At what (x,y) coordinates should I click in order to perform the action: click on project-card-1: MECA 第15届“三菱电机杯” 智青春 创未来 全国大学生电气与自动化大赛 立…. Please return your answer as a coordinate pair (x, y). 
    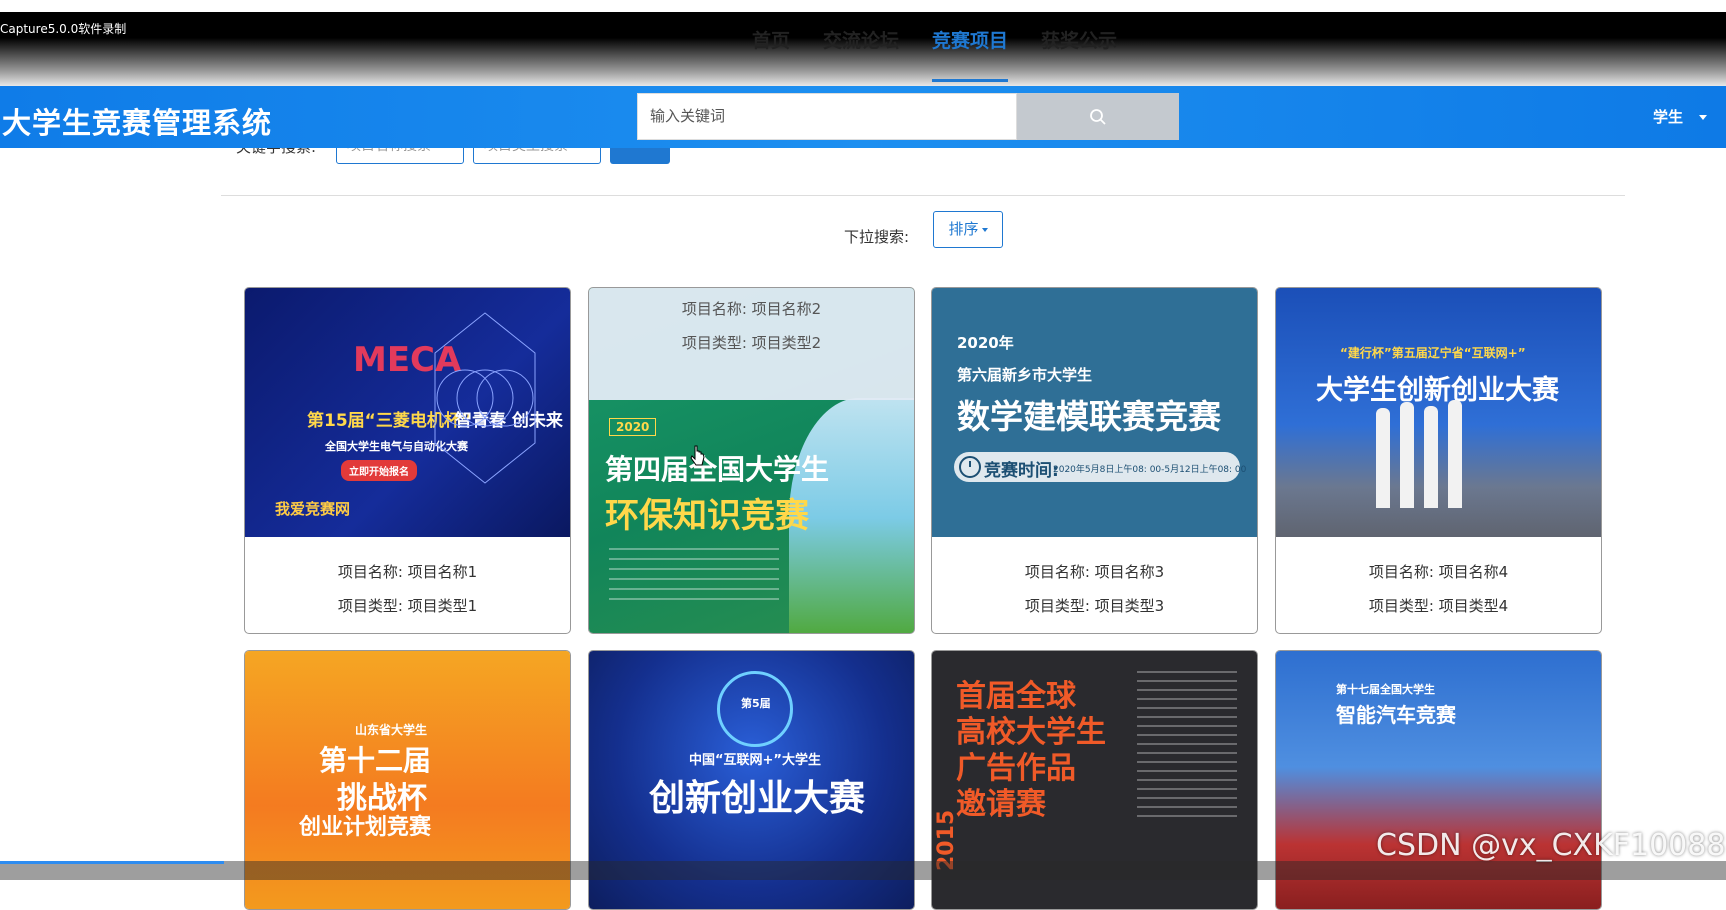
    Looking at the image, I should click on (407, 460).